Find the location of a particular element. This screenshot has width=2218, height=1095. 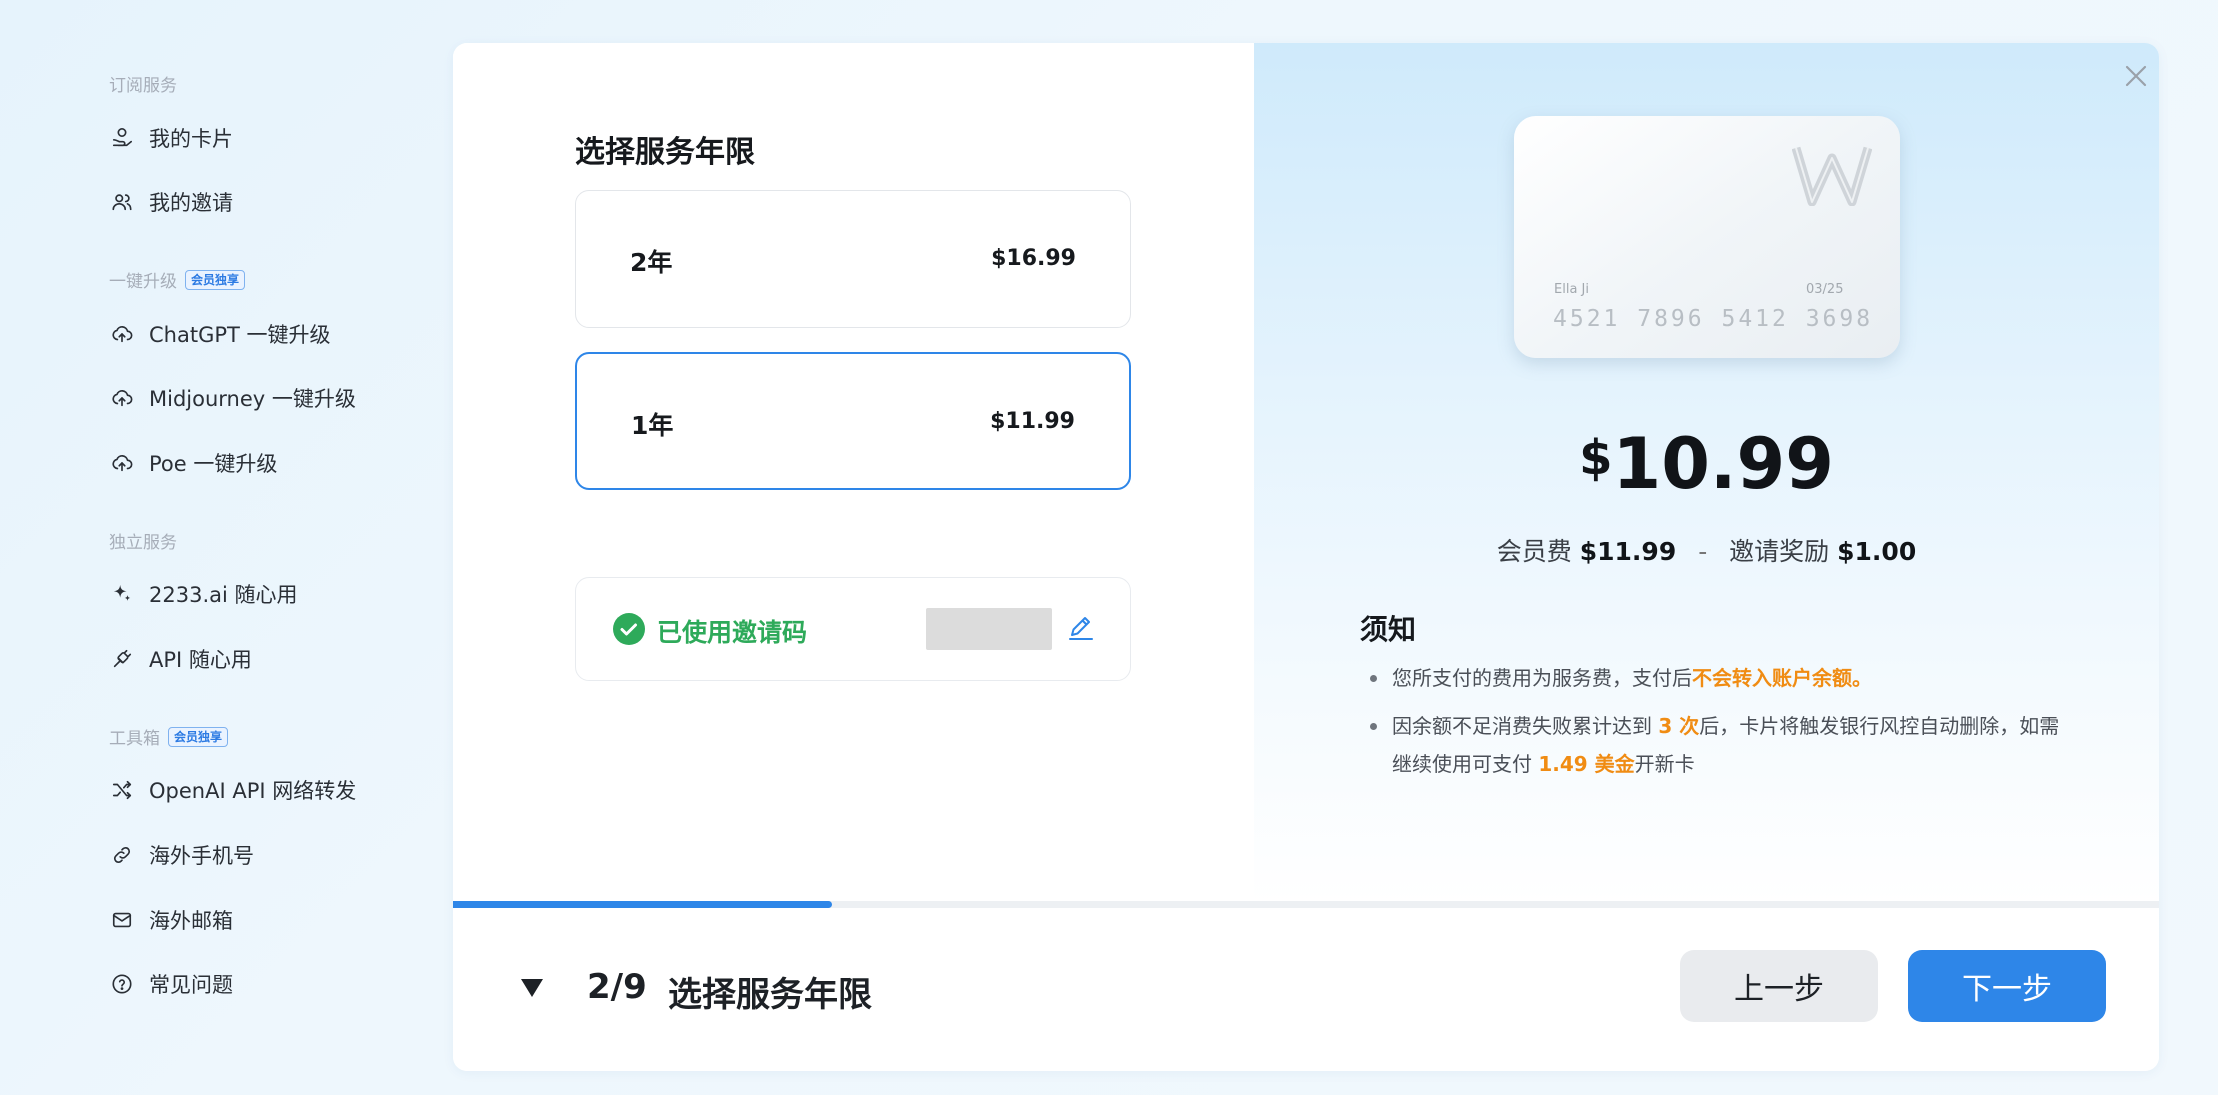

previous-button: 上一步 is located at coordinates (1779, 986).